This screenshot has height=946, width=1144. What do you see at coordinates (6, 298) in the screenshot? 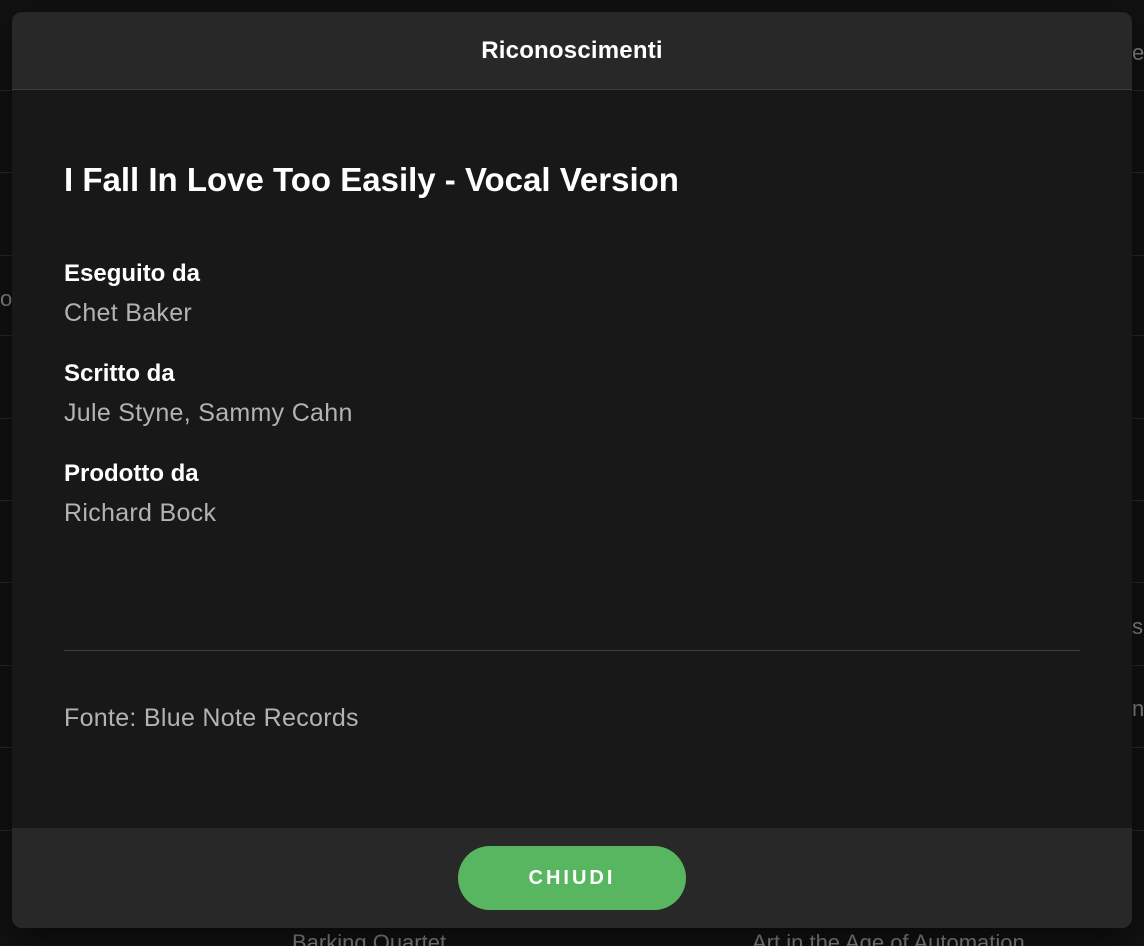
I see `background-text-fragment: o` at bounding box center [6, 298].